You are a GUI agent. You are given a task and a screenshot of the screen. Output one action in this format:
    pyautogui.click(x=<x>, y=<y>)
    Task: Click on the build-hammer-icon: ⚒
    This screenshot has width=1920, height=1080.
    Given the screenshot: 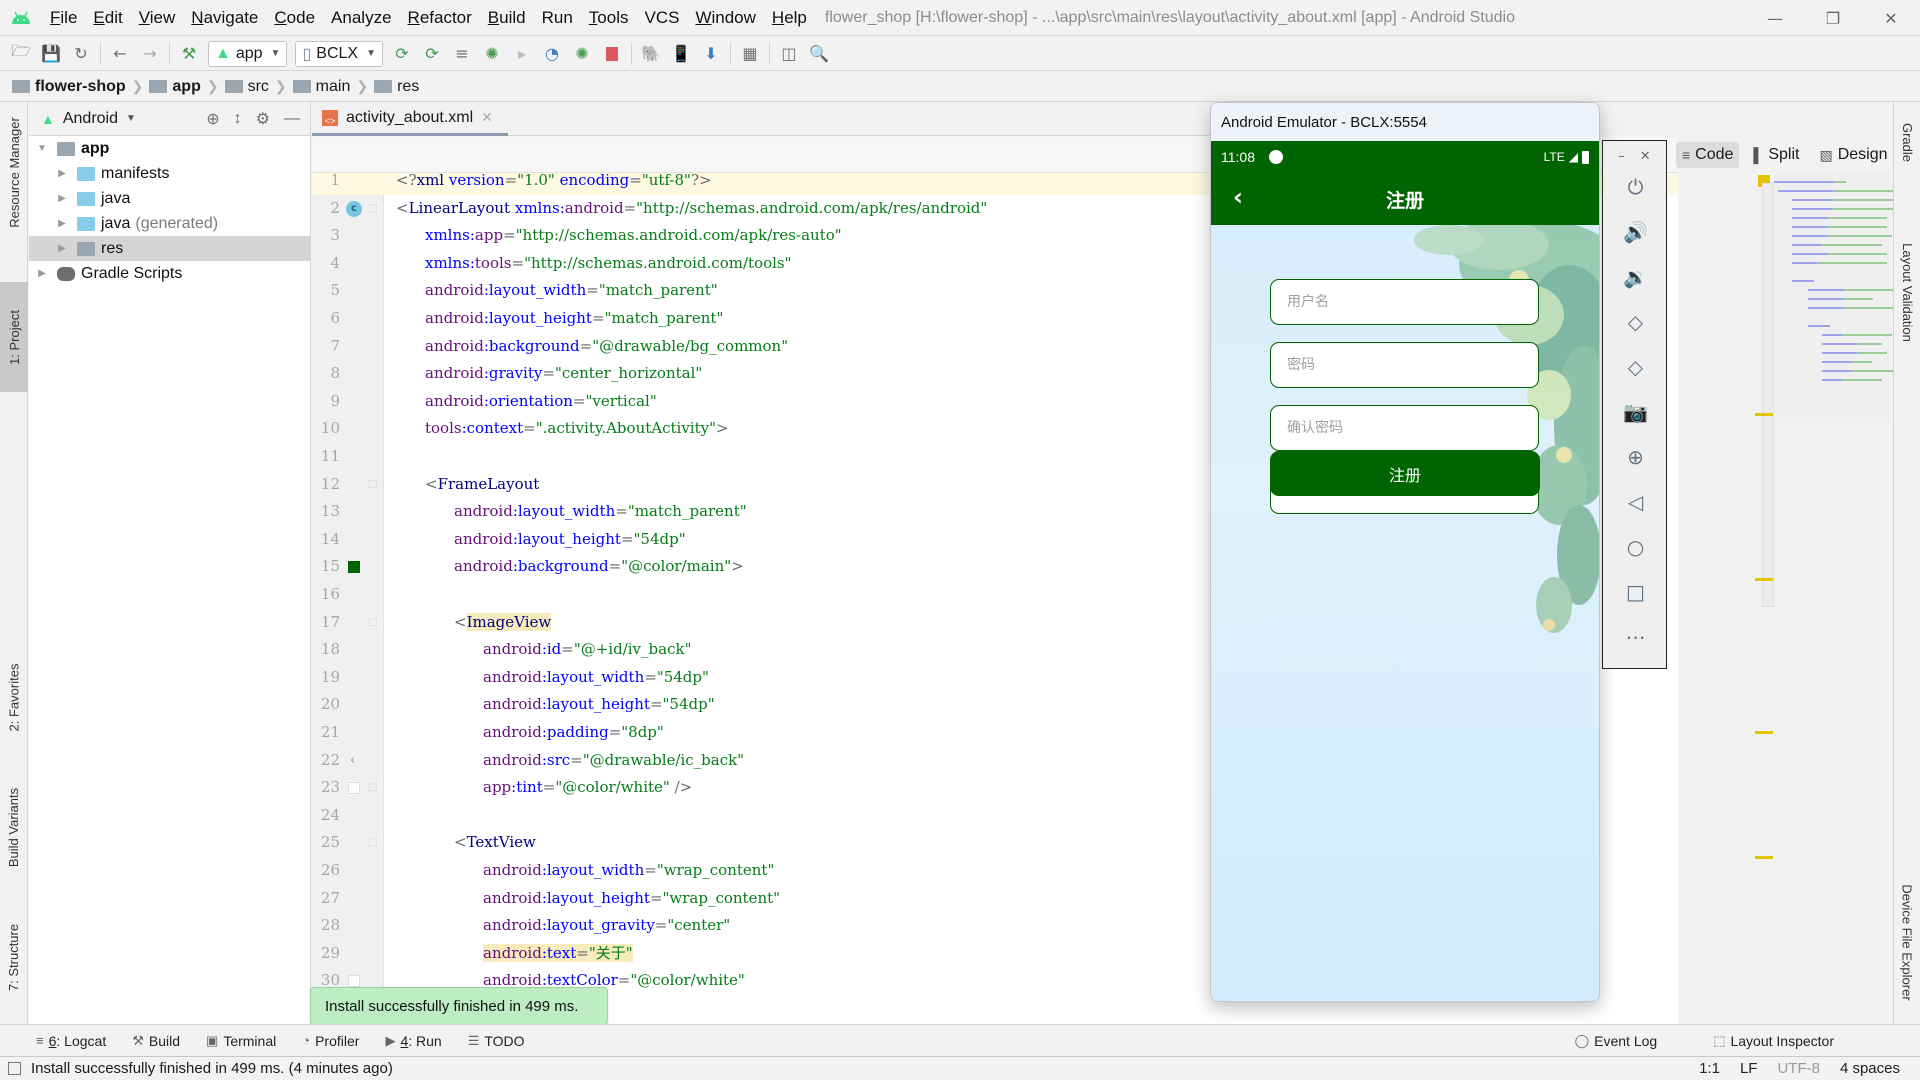 What is the action you would take?
    pyautogui.click(x=189, y=54)
    